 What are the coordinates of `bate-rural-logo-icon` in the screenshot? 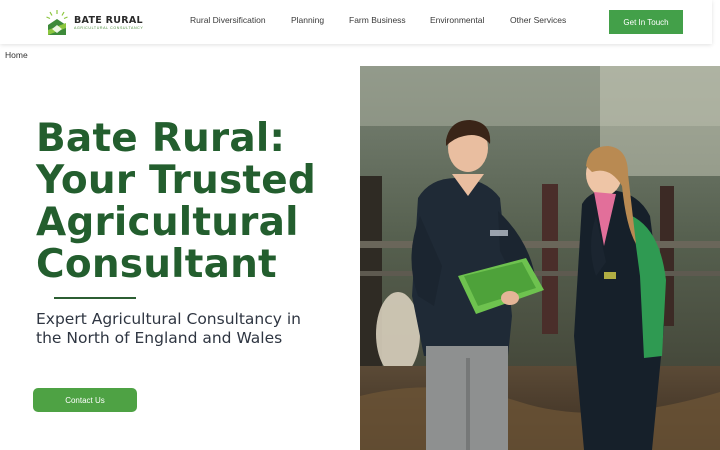 It's located at (57, 22).